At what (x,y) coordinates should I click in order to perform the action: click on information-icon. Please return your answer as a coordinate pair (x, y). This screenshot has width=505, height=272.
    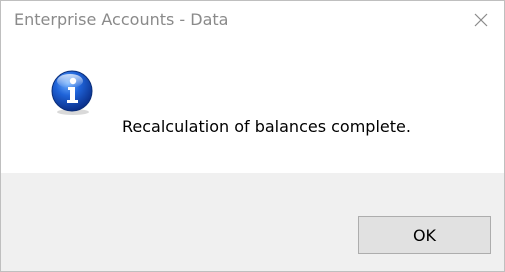
    Looking at the image, I should click on (72, 92).